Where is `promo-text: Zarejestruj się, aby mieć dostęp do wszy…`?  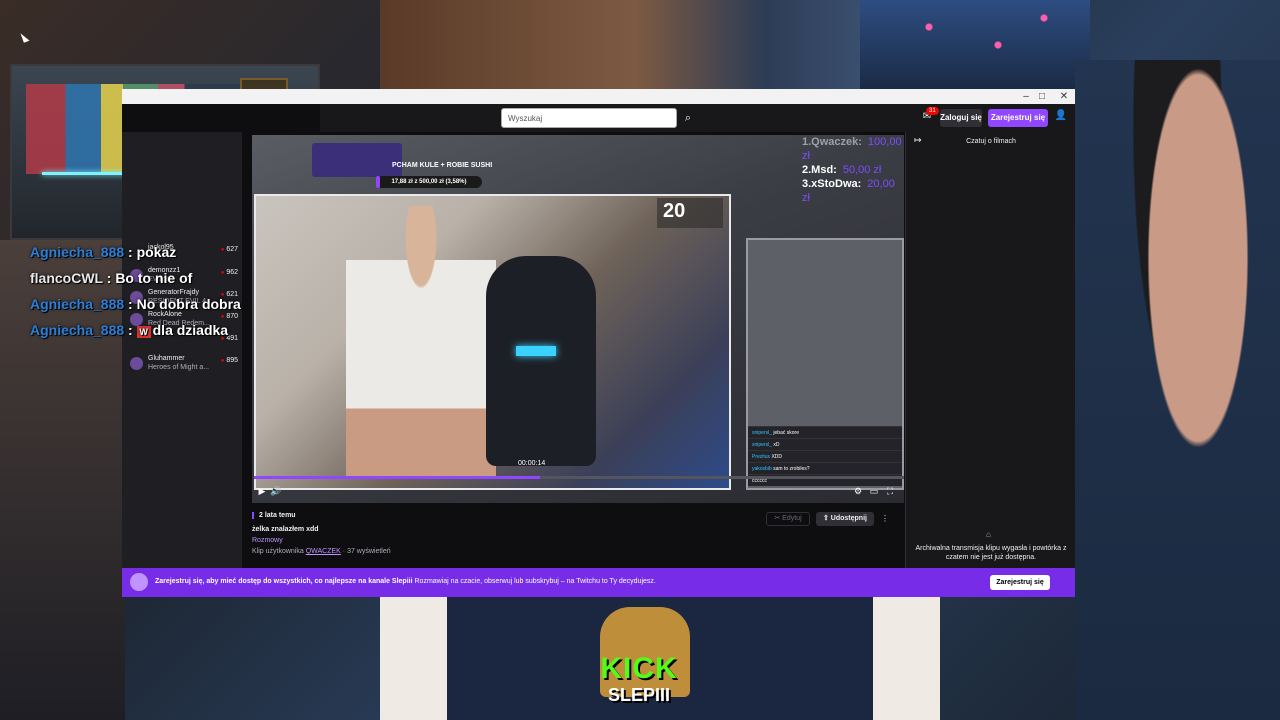
promo-text: Zarejestruj się, aby mieć dostęp do wszy… is located at coordinates (405, 581).